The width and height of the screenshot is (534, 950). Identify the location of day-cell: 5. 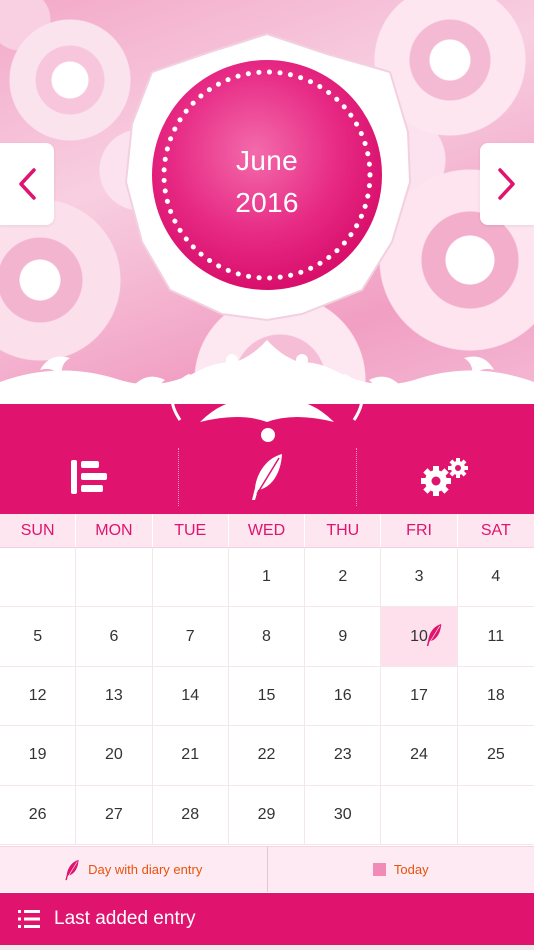
(38, 637).